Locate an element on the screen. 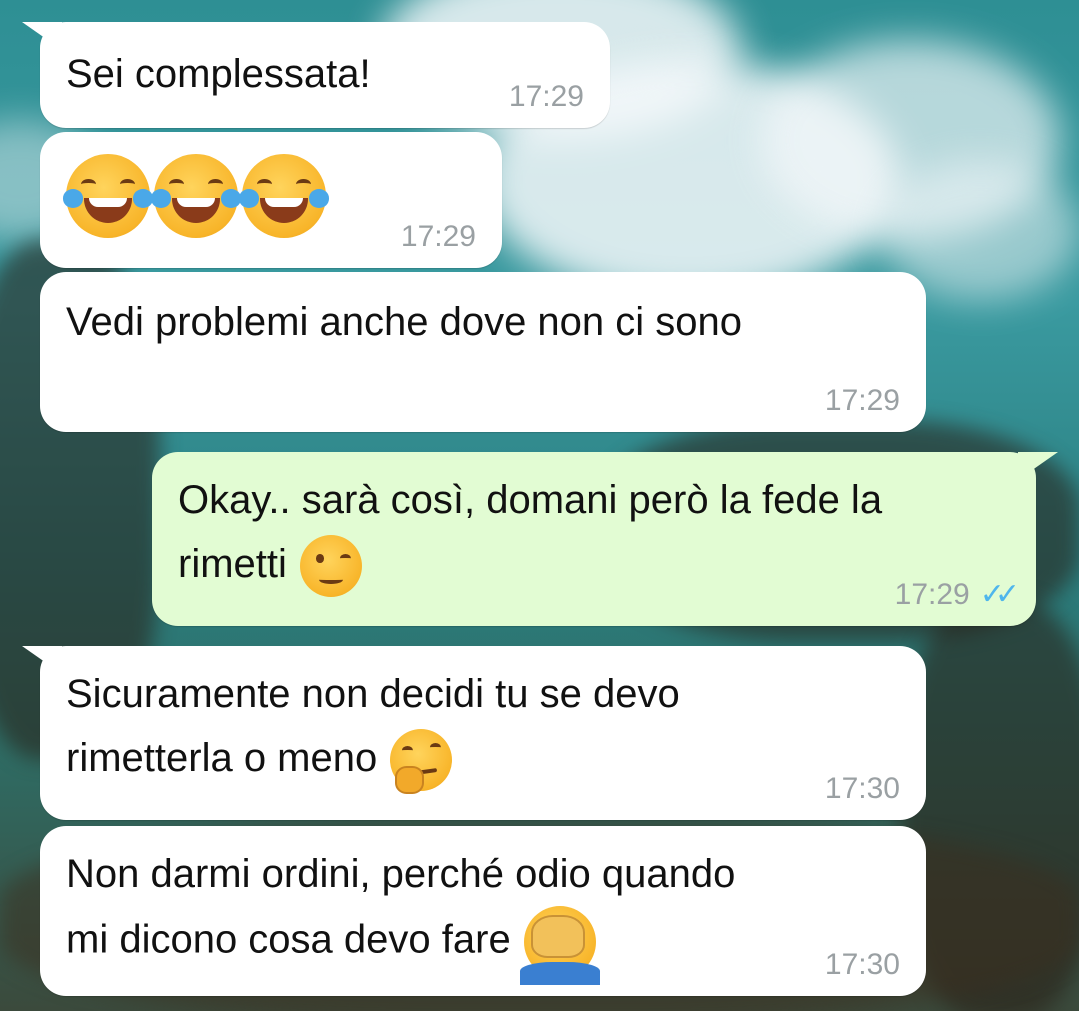 The height and width of the screenshot is (1011, 1079). message-text-line: Non darmi ordini, perché odio quando is located at coordinates (401, 874).